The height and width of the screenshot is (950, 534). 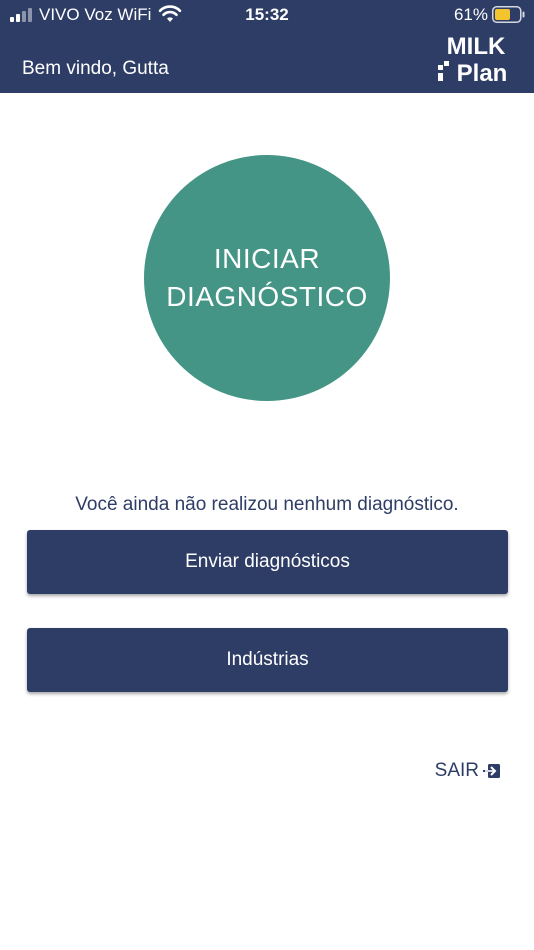 I want to click on battery-icon, so click(x=508, y=14).